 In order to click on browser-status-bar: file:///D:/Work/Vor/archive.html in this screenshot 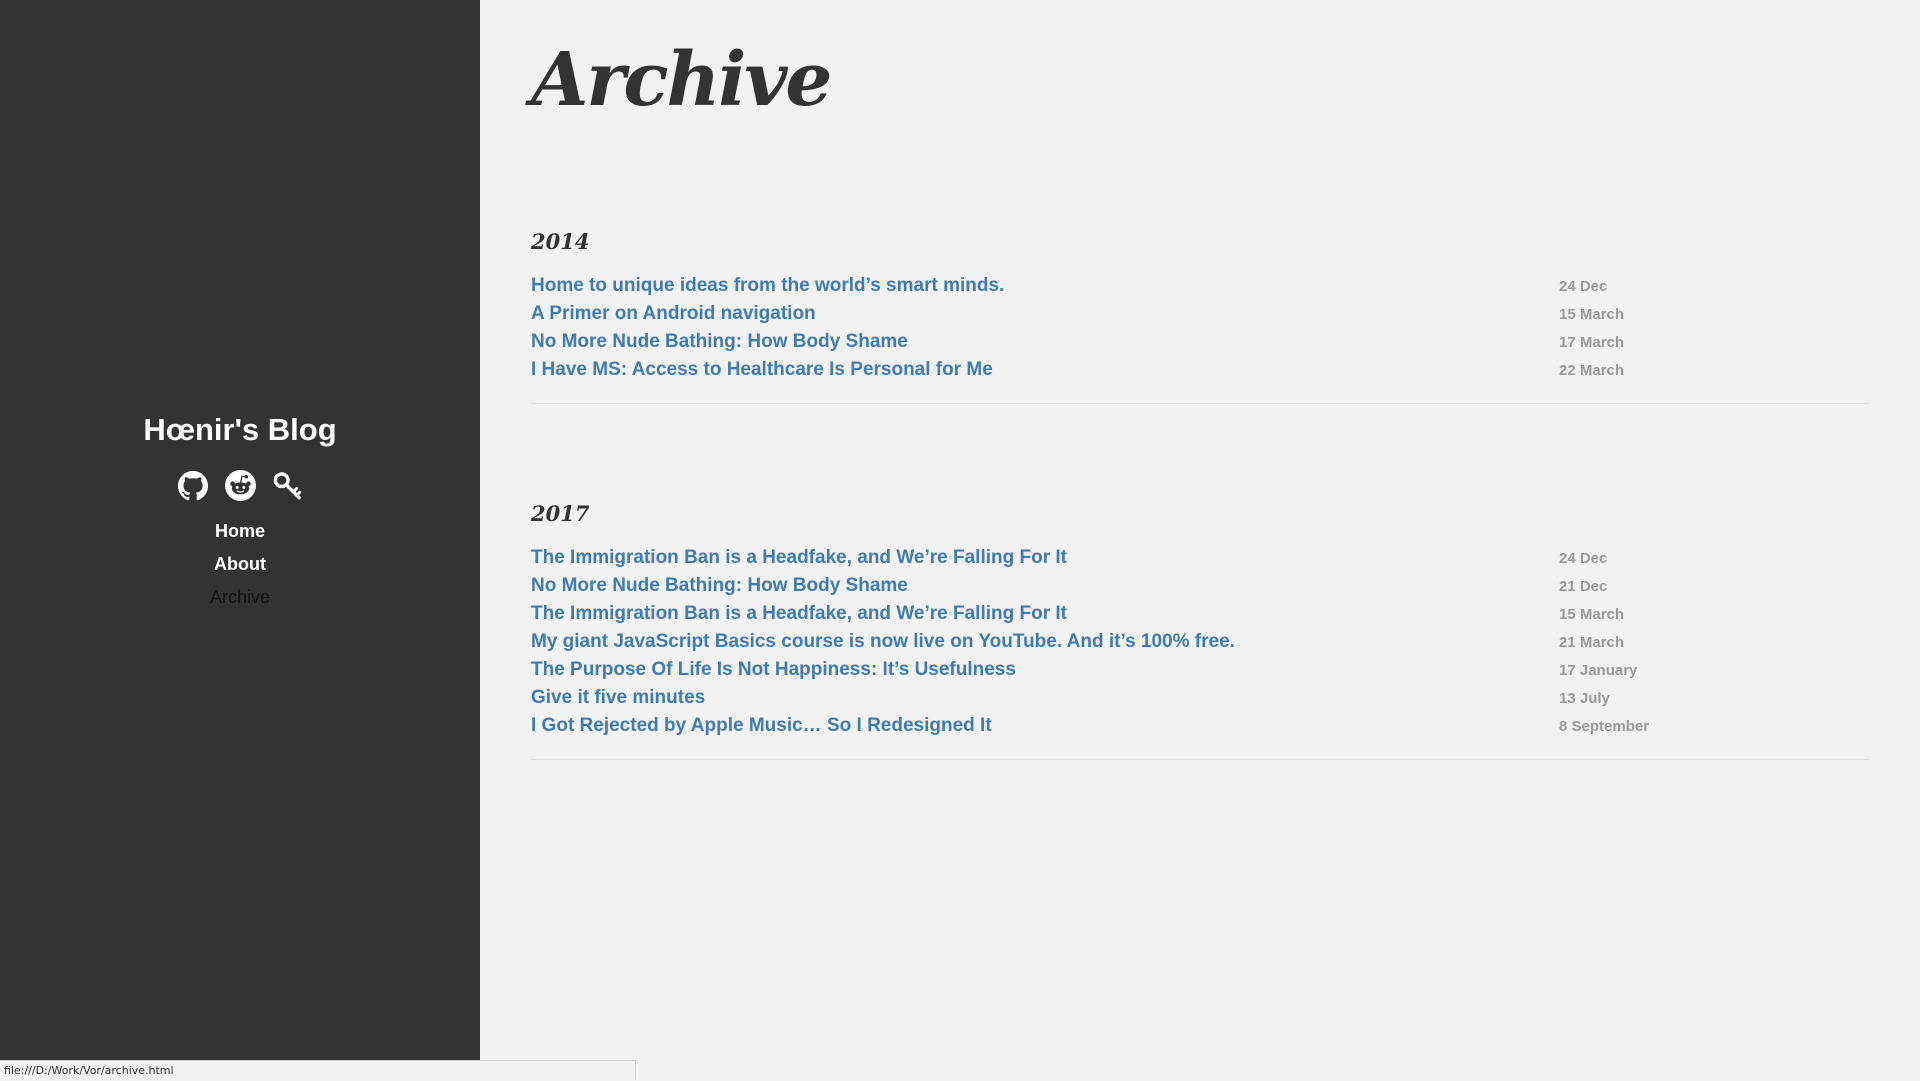, I will do `click(318, 1070)`.